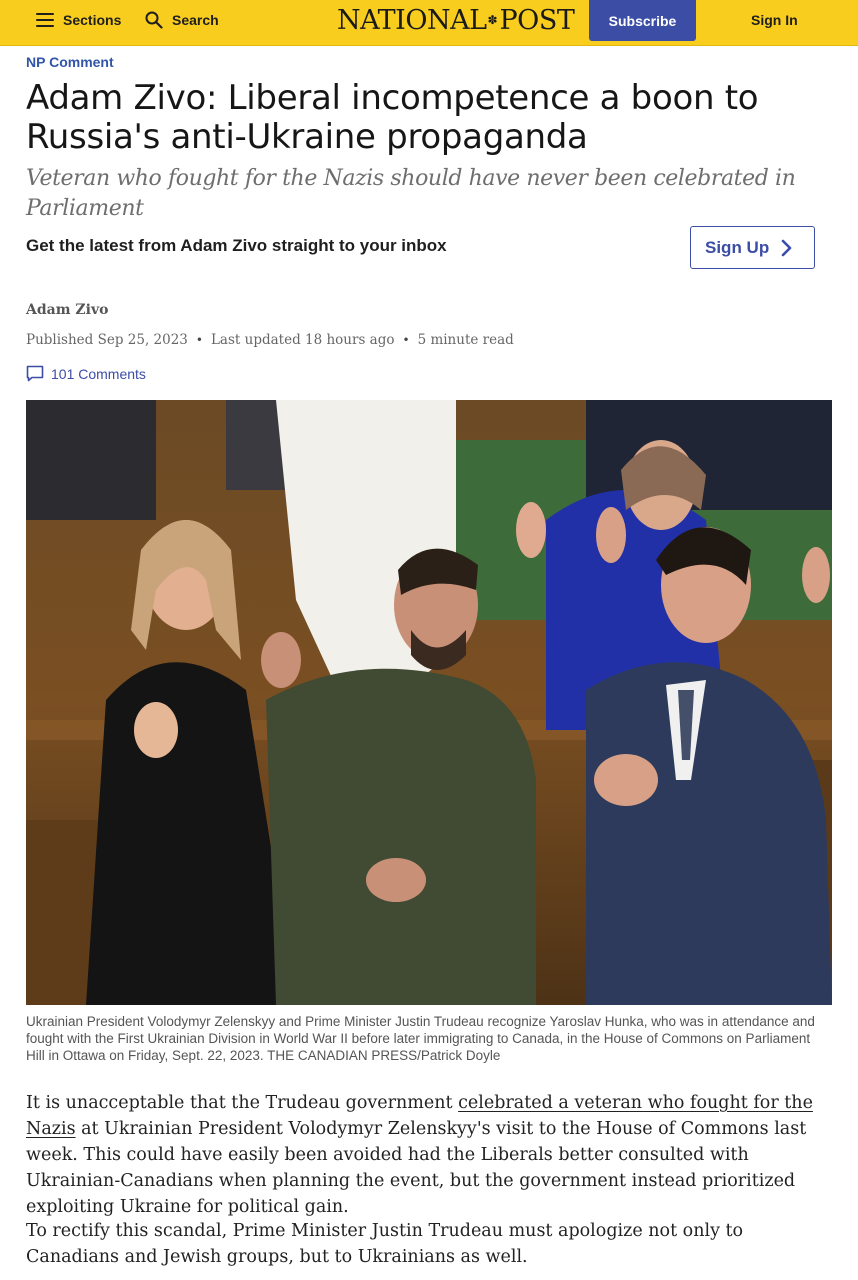 This screenshot has height=1280, width=858. What do you see at coordinates (154, 20) in the screenshot?
I see `search-icon` at bounding box center [154, 20].